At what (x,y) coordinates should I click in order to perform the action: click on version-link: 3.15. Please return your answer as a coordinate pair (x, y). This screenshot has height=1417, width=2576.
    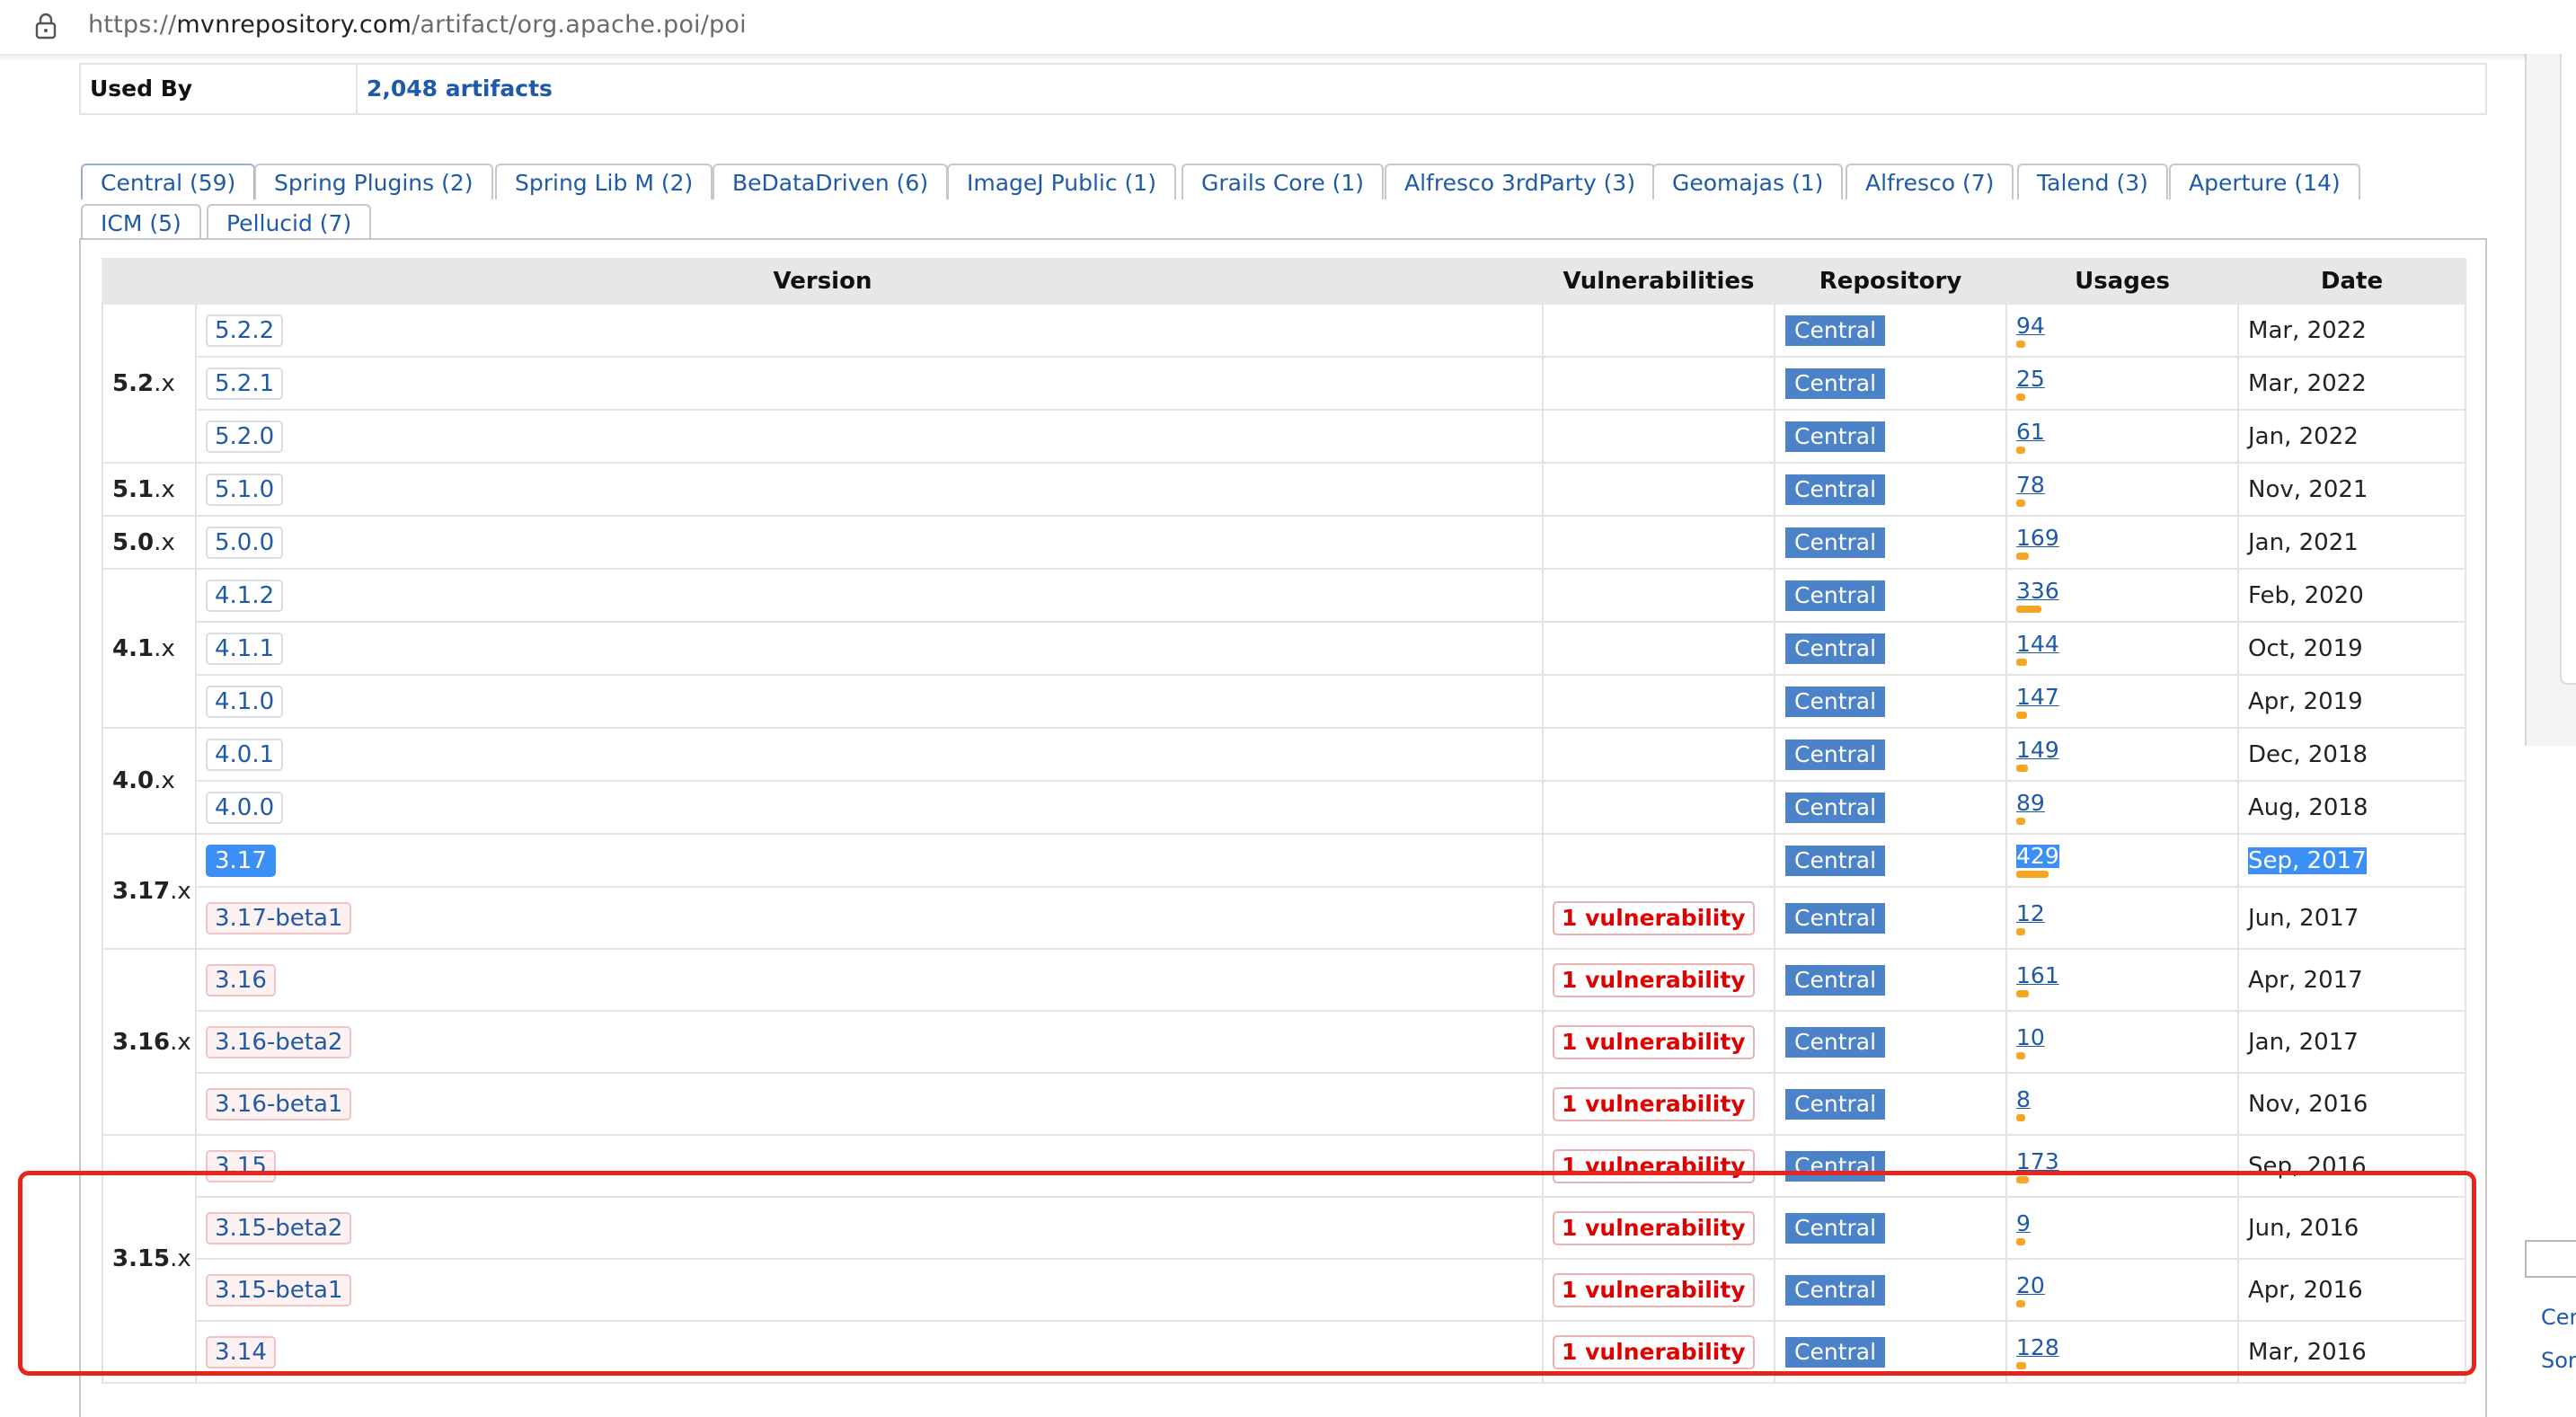
    Looking at the image, I should click on (241, 1165).